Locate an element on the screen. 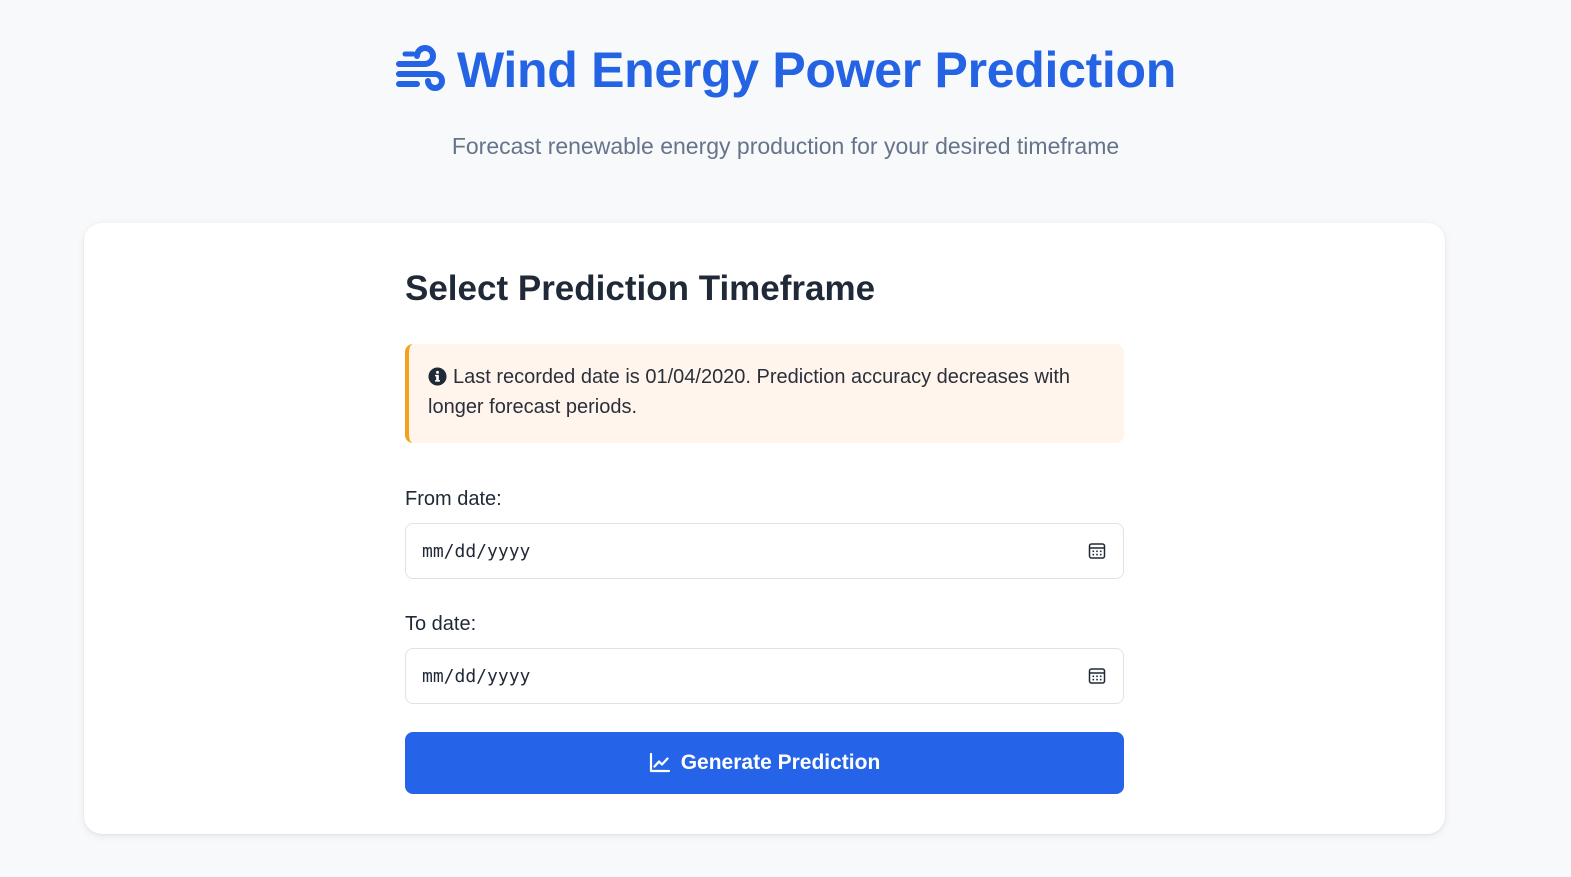  chart-line-icon is located at coordinates (660, 763).